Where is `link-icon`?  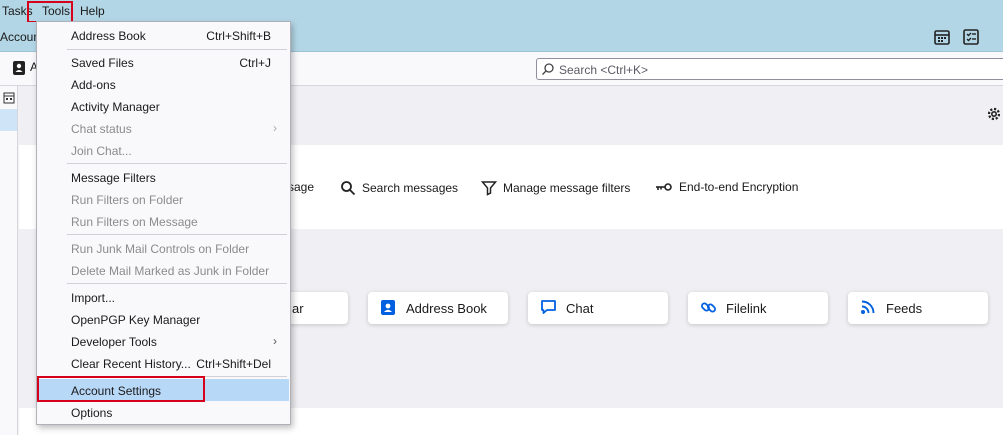
link-icon is located at coordinates (708, 307).